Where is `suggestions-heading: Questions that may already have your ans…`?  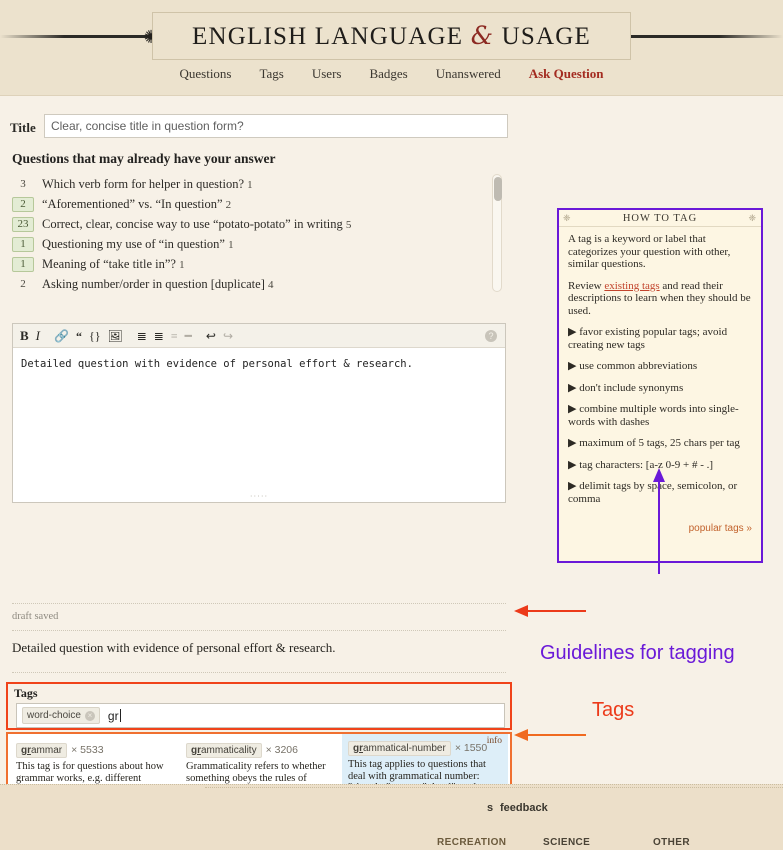
suggestions-heading: Questions that may already have your ans… is located at coordinates (144, 158).